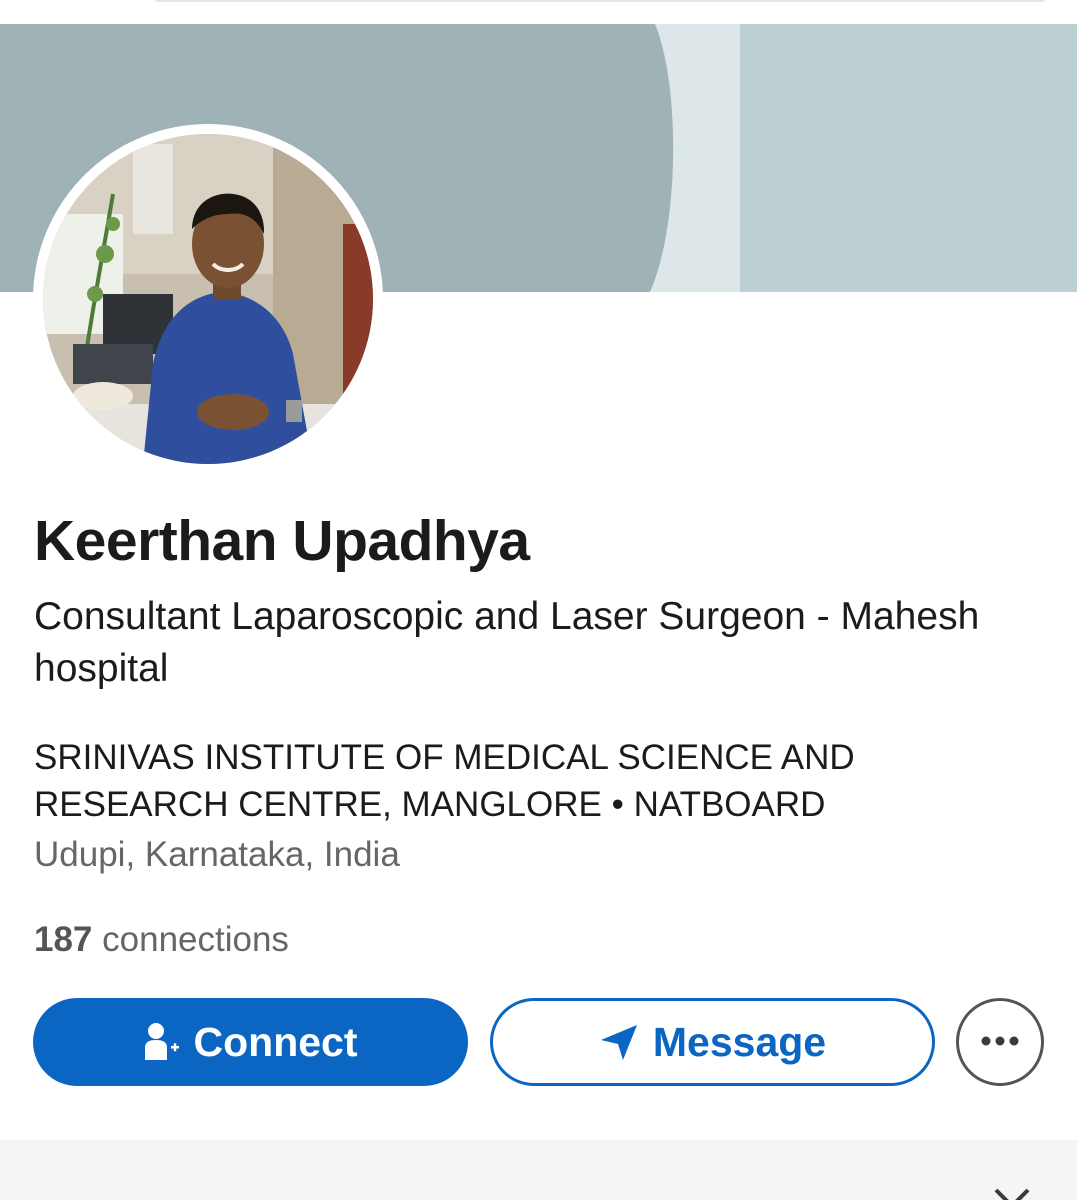 The width and height of the screenshot is (1077, 1200). I want to click on message-label: Message, so click(739, 1041).